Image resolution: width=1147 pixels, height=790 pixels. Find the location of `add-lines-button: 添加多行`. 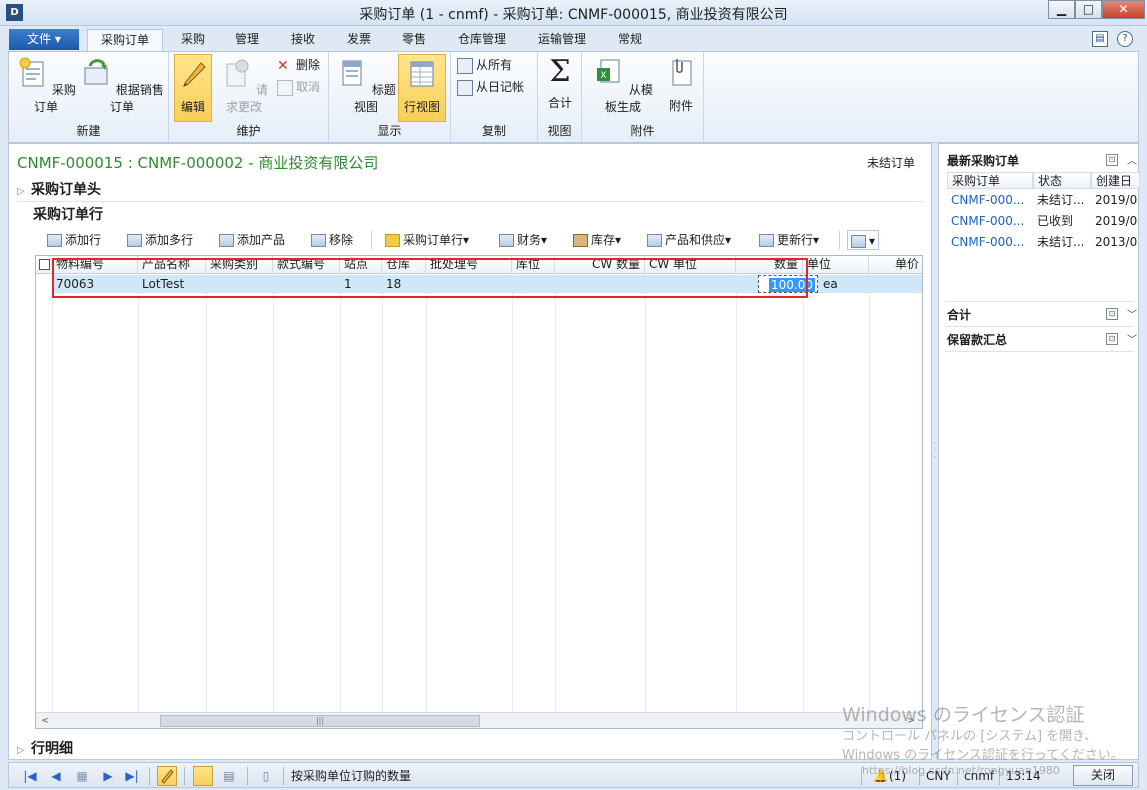

add-lines-button: 添加多行 is located at coordinates (160, 240).